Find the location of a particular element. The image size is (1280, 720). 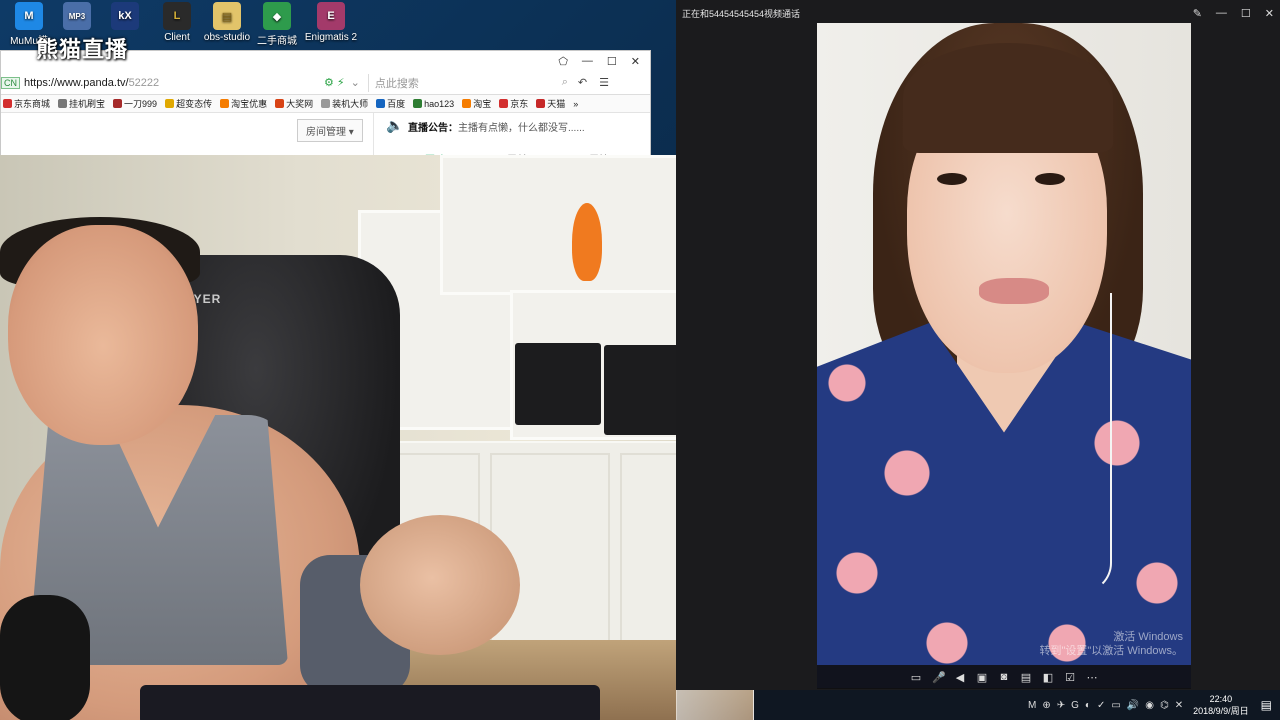

bookmark-item: 装机大师 is located at coordinates (344, 103).